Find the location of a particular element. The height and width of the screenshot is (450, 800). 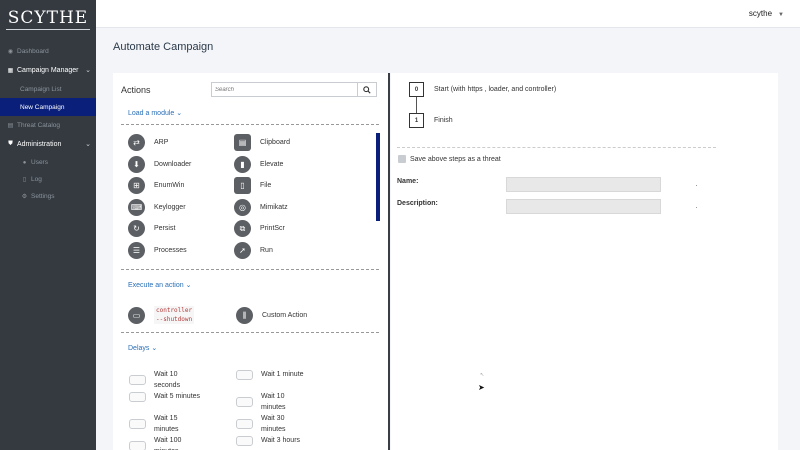

download-icon: ⬇ is located at coordinates (136, 164).